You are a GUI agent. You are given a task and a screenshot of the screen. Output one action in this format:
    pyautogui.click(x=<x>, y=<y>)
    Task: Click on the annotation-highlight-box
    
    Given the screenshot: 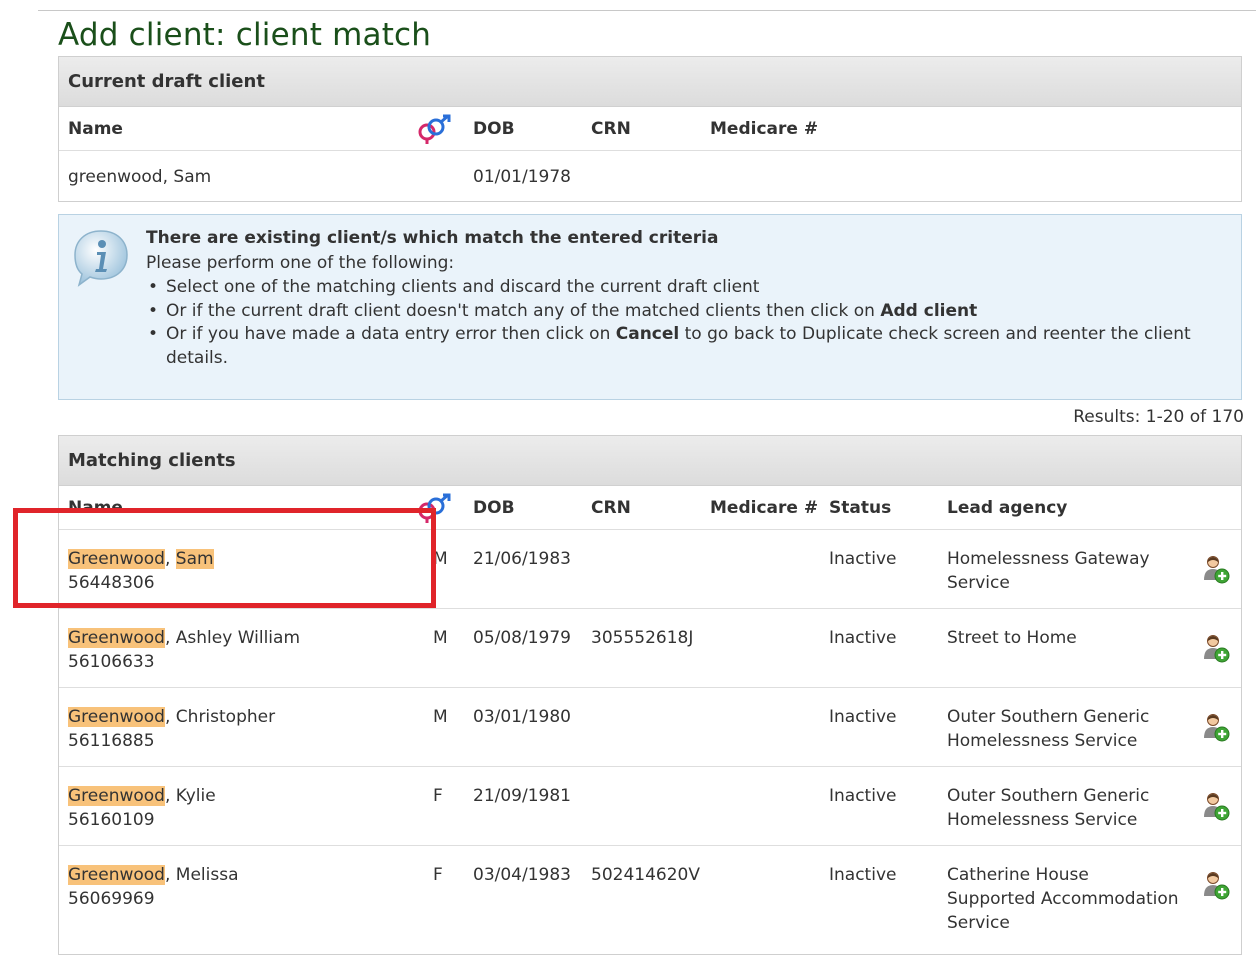 What is the action you would take?
    pyautogui.click(x=224, y=558)
    